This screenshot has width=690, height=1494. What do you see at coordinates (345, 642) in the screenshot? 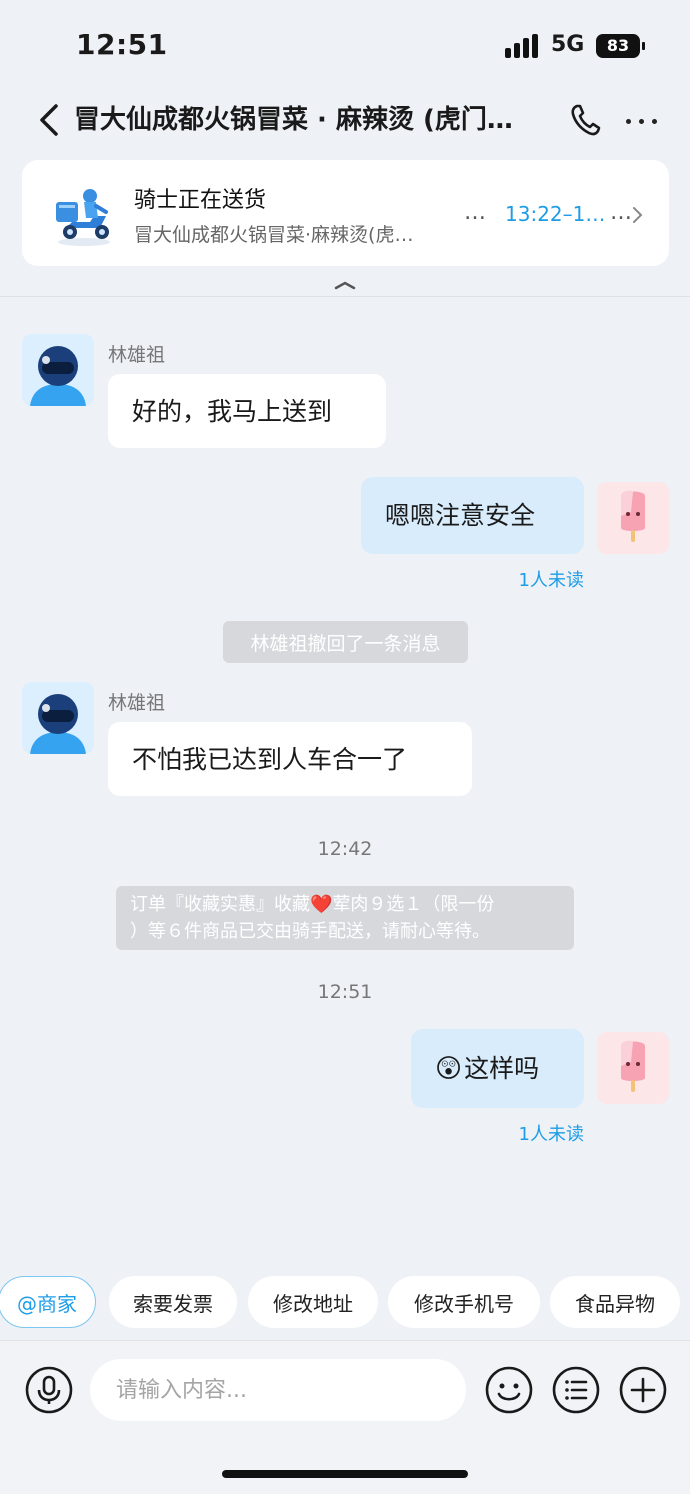
I see `recalled-message-notice: 林雄祖撤回了一条消息` at bounding box center [345, 642].